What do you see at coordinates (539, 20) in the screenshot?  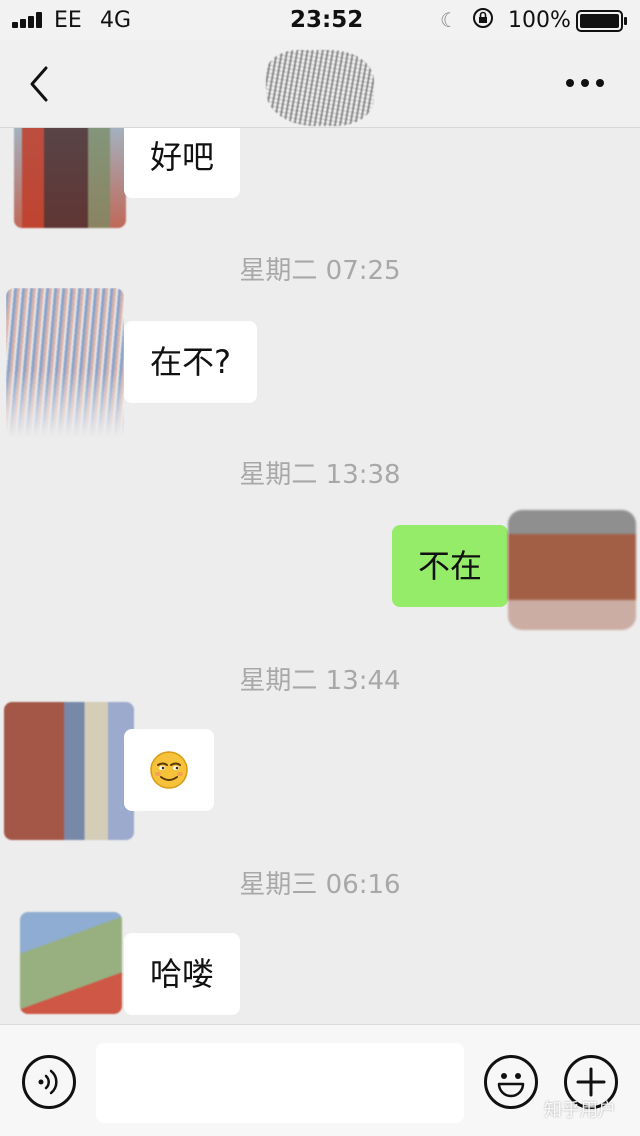 I see `battery-percentage: 100%` at bounding box center [539, 20].